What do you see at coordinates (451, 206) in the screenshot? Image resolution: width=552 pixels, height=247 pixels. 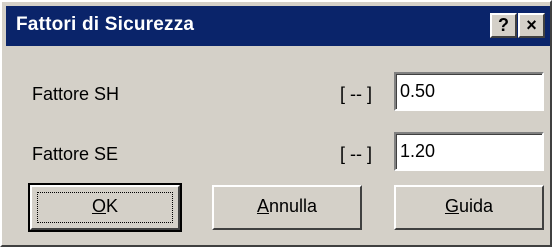 I see `guide-mnemonic: G` at bounding box center [451, 206].